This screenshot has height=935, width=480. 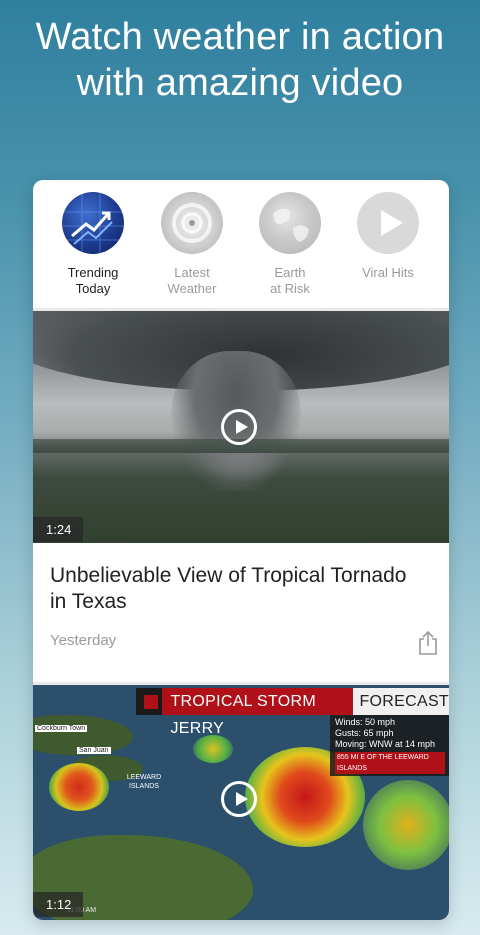 I want to click on play-icon, so click(x=388, y=223).